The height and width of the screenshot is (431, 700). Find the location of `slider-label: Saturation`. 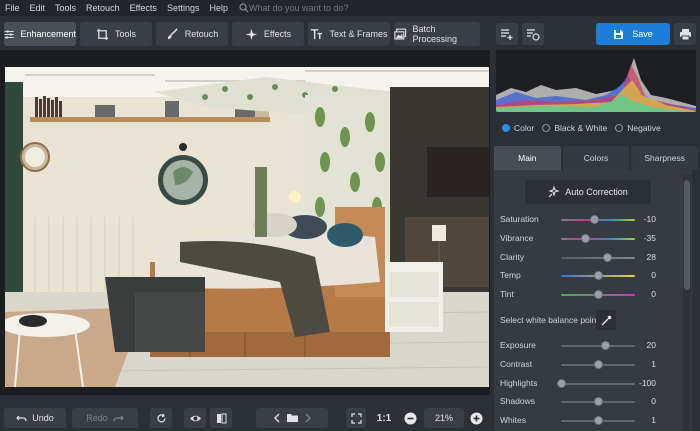

slider-label: Saturation is located at coordinates (519, 219).